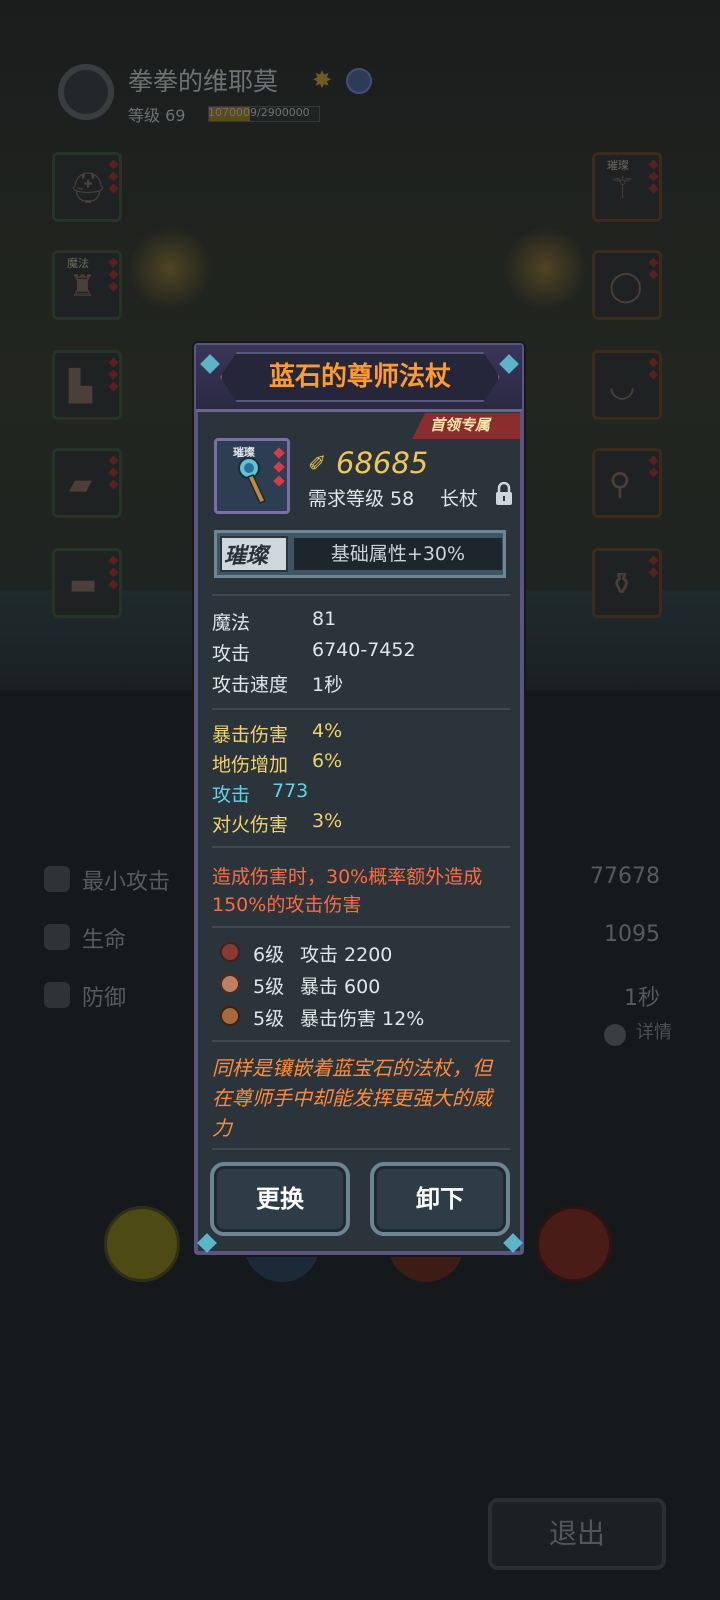  What do you see at coordinates (504, 494) in the screenshot?
I see `lock-icon` at bounding box center [504, 494].